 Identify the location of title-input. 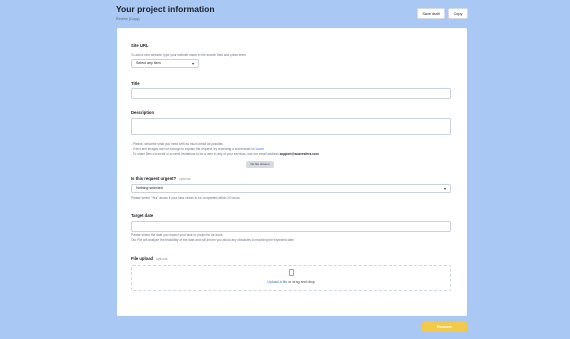
(291, 93).